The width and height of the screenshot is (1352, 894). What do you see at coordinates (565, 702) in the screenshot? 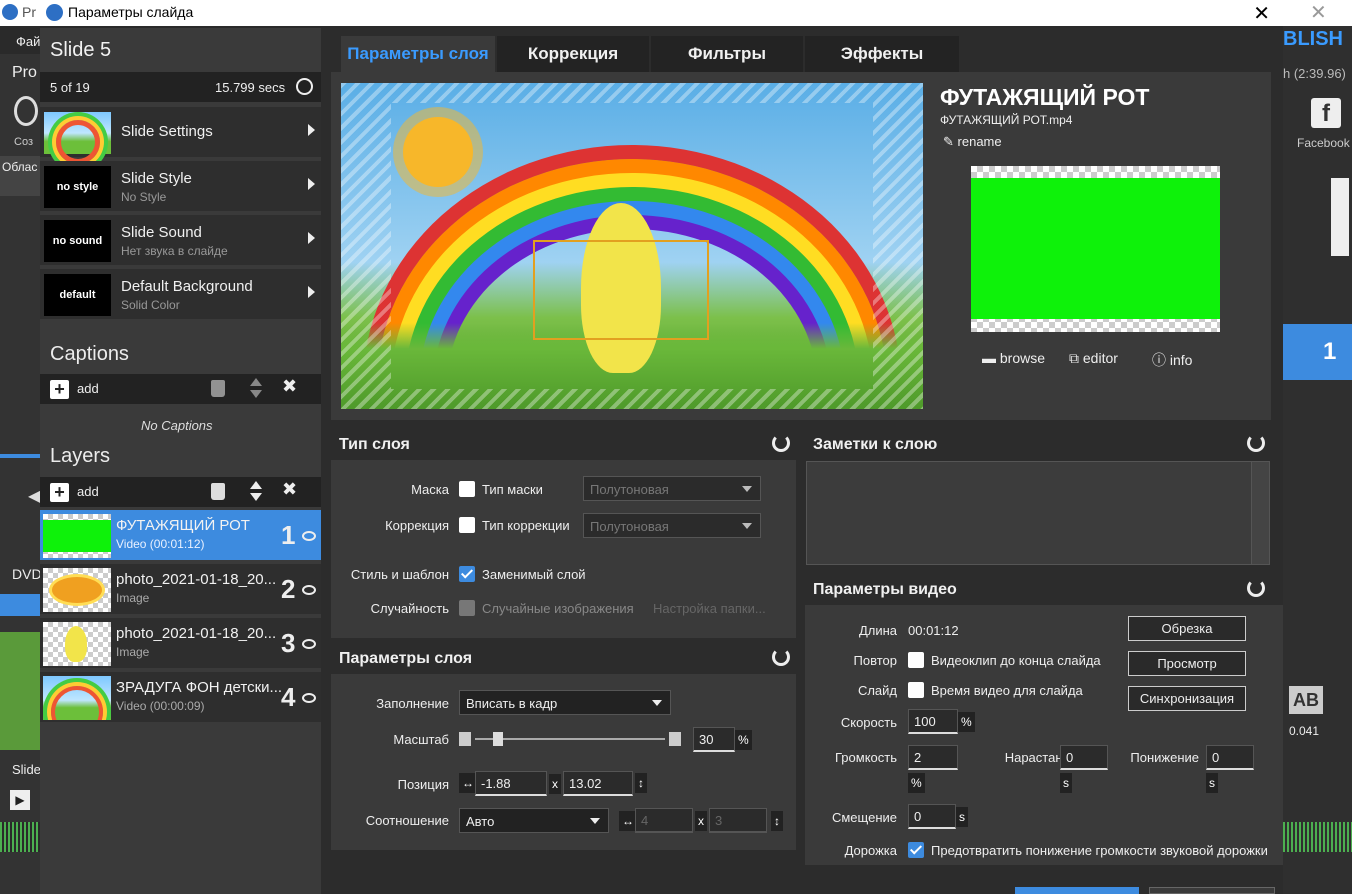
I see `fill-select: Вписать в кадр` at bounding box center [565, 702].